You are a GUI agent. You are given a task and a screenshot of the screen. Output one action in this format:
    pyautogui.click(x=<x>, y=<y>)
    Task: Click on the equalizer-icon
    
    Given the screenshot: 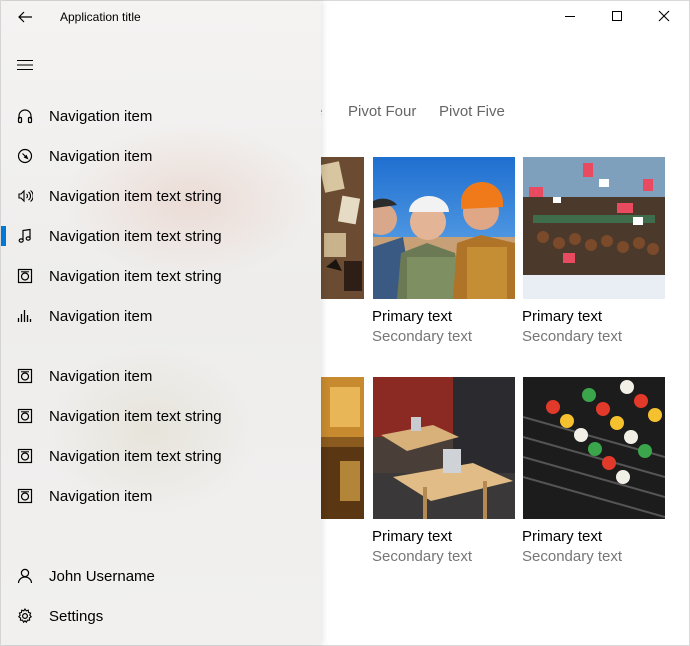 What is the action you would take?
    pyautogui.click(x=24, y=316)
    